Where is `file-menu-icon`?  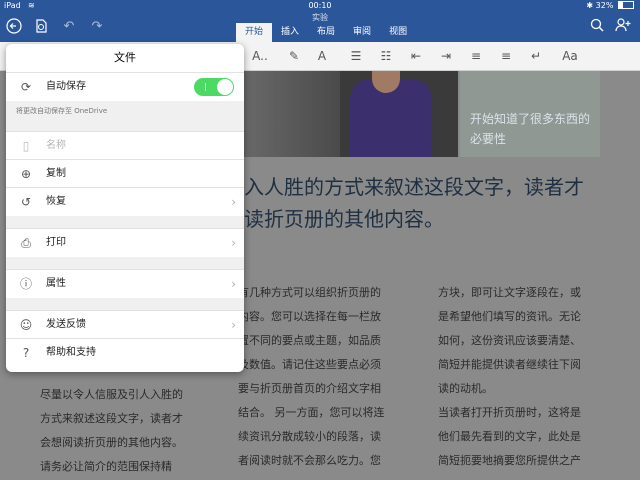
file-menu-icon is located at coordinates (41, 27).